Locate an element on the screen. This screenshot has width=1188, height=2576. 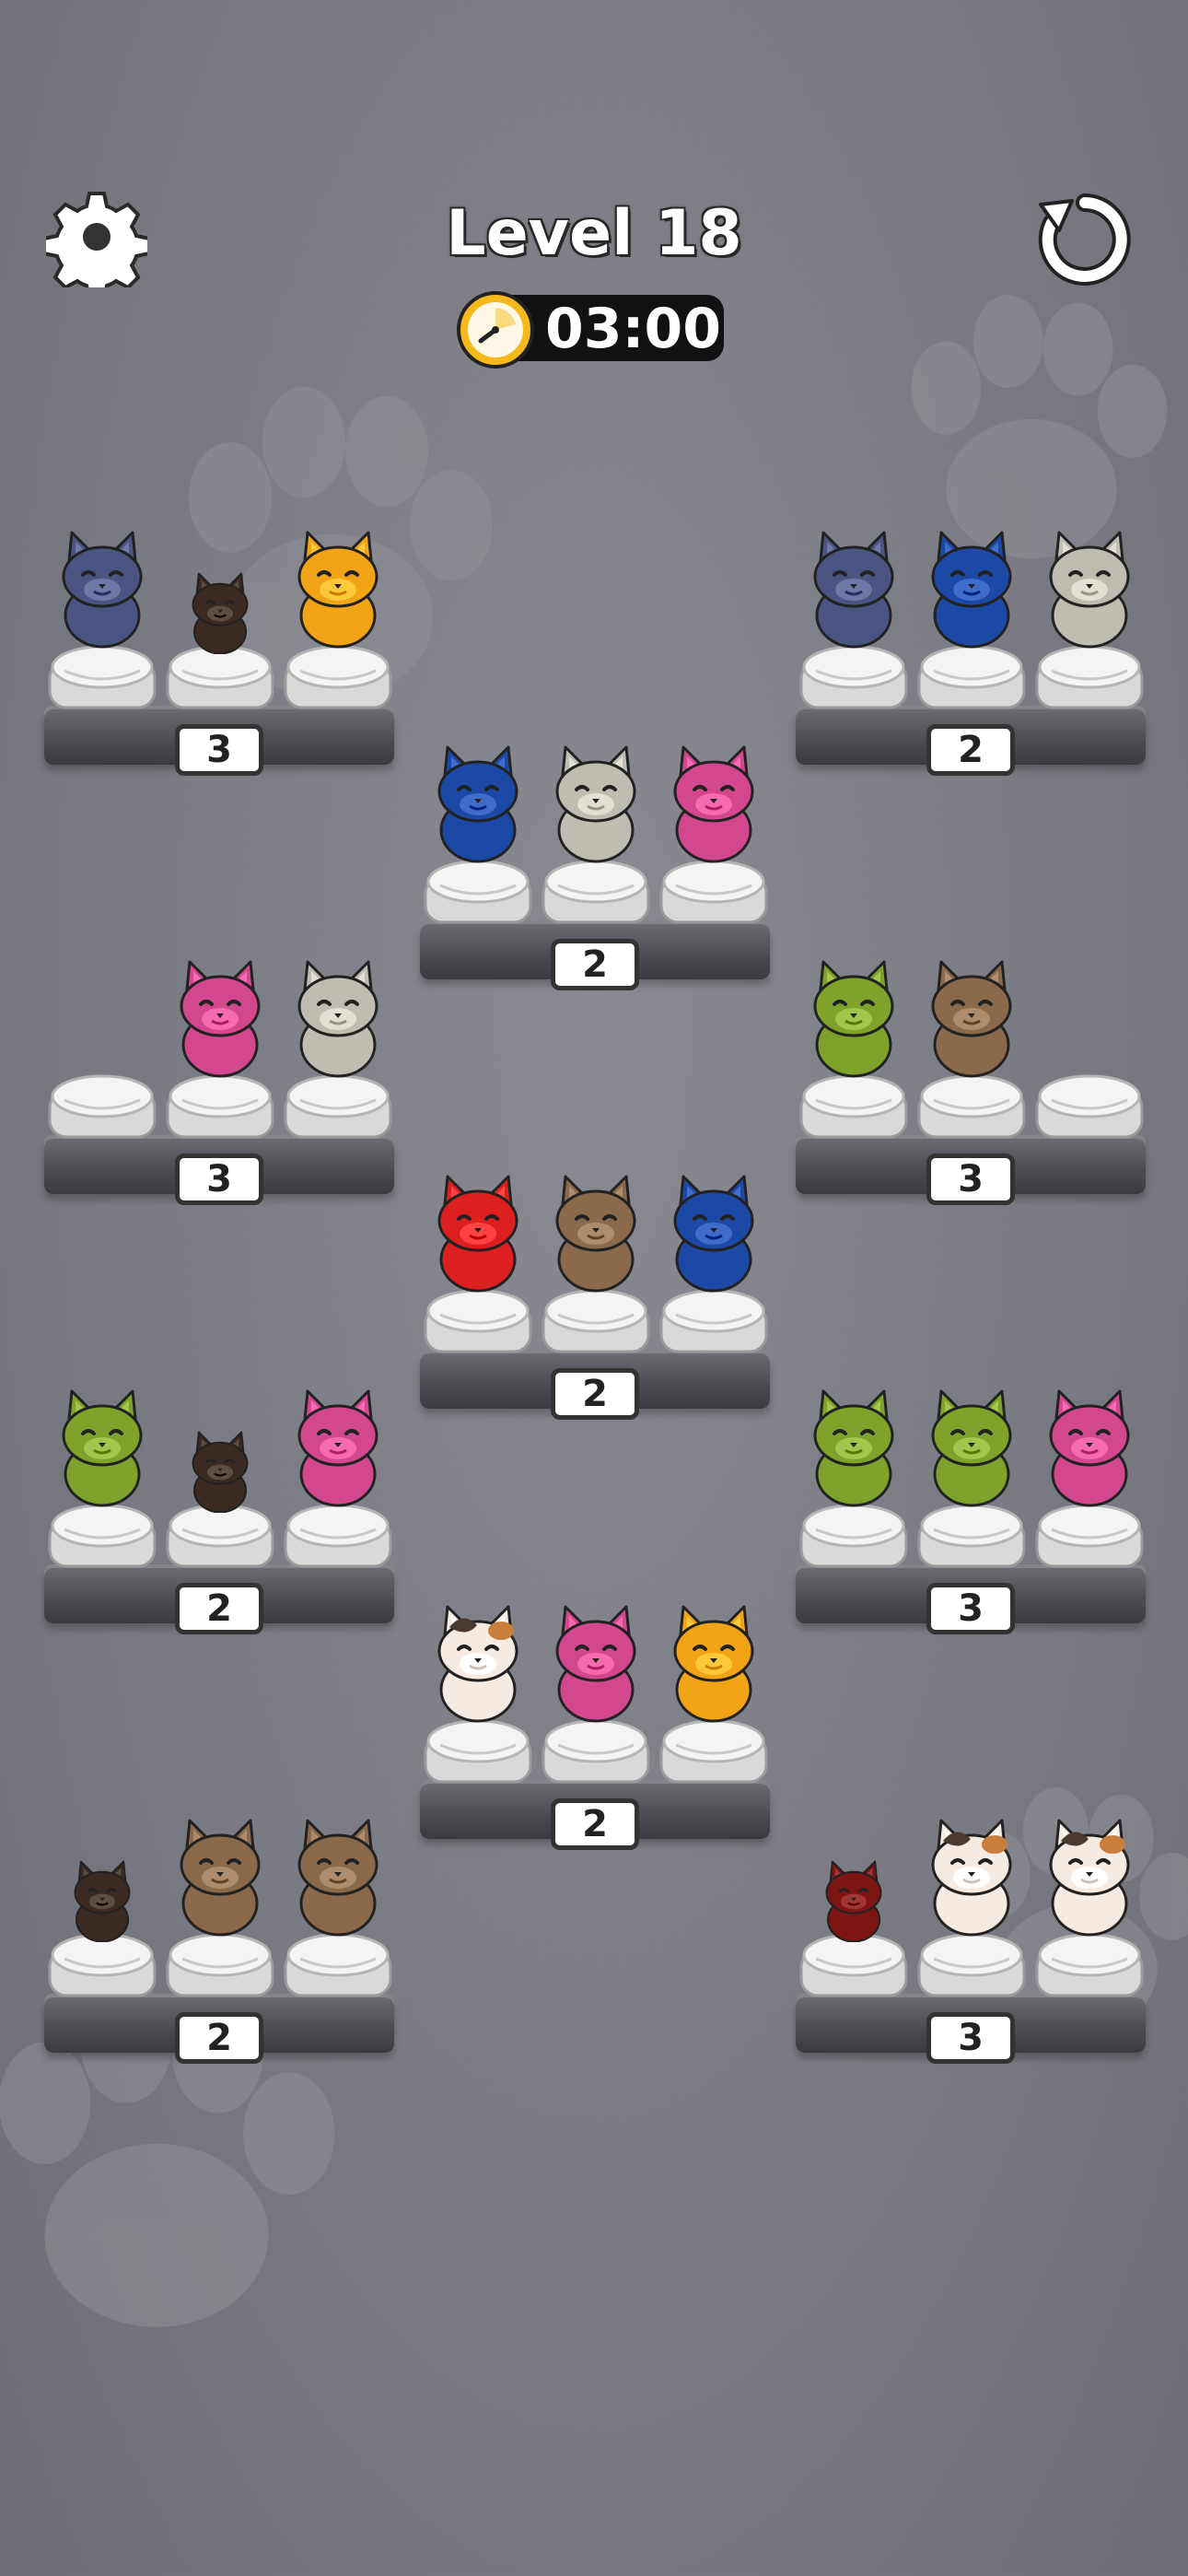
shelf-7: 2 is located at coordinates (219, 1509).